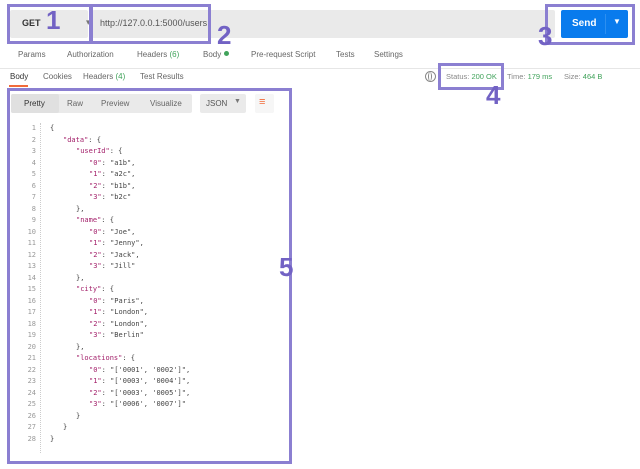 The height and width of the screenshot is (469, 640). I want to click on annotation-number-5: 5, so click(286, 267).